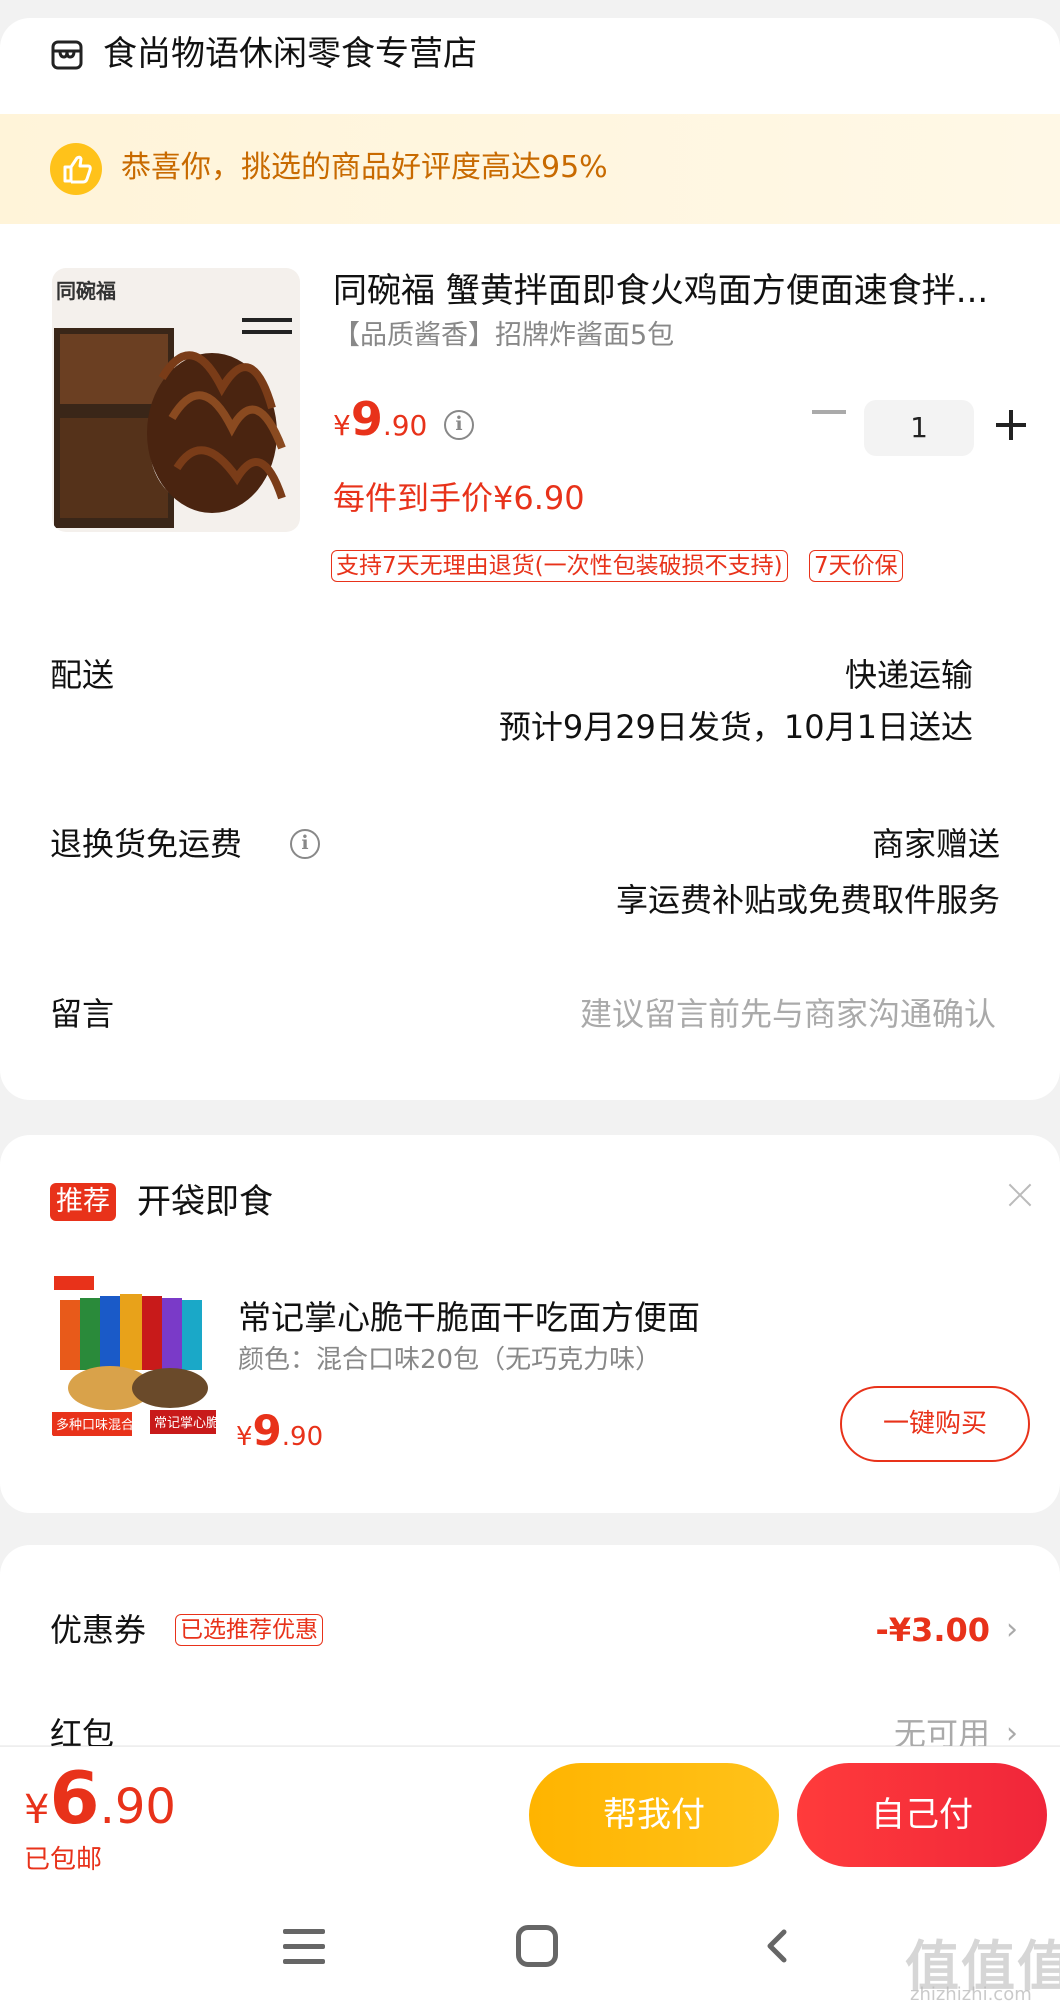  I want to click on product-price: ¥9.90, so click(380, 419).